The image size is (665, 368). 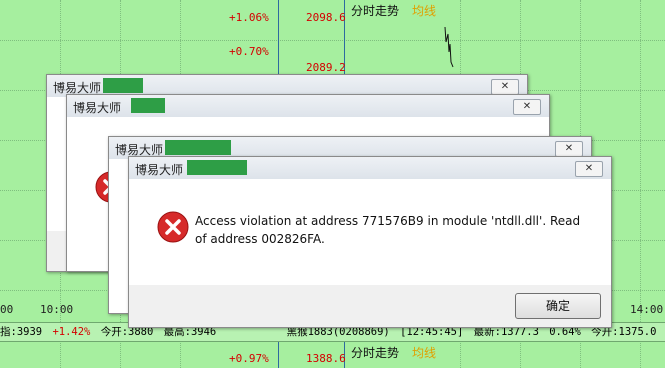 I want to click on ok-button: 确定, so click(x=558, y=306).